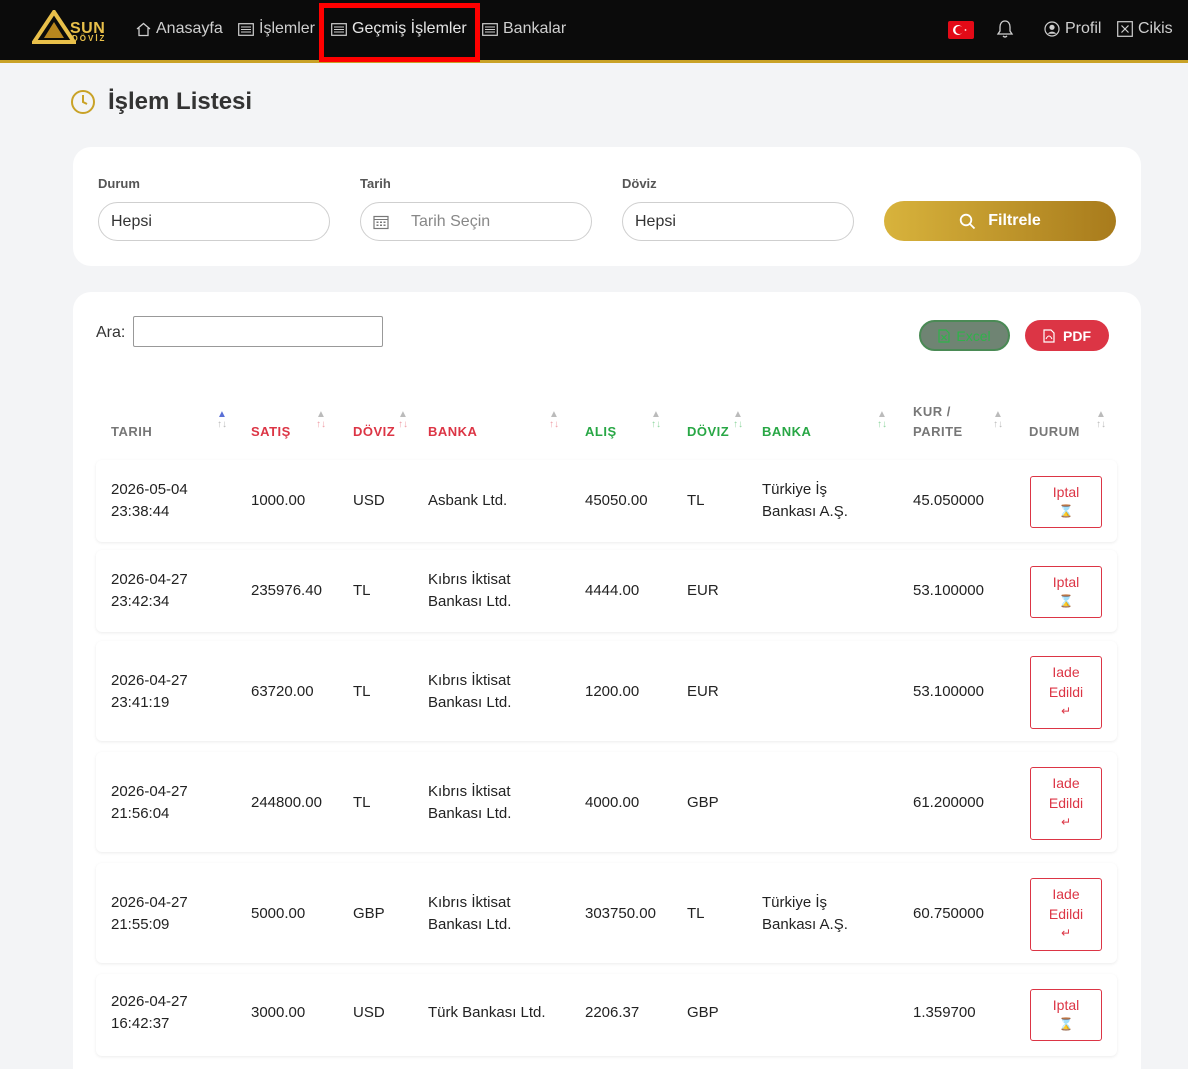 Image resolution: width=1188 pixels, height=1069 pixels. Describe the element at coordinates (948, 590) in the screenshot. I see `cell-rate: 53.100000` at that location.